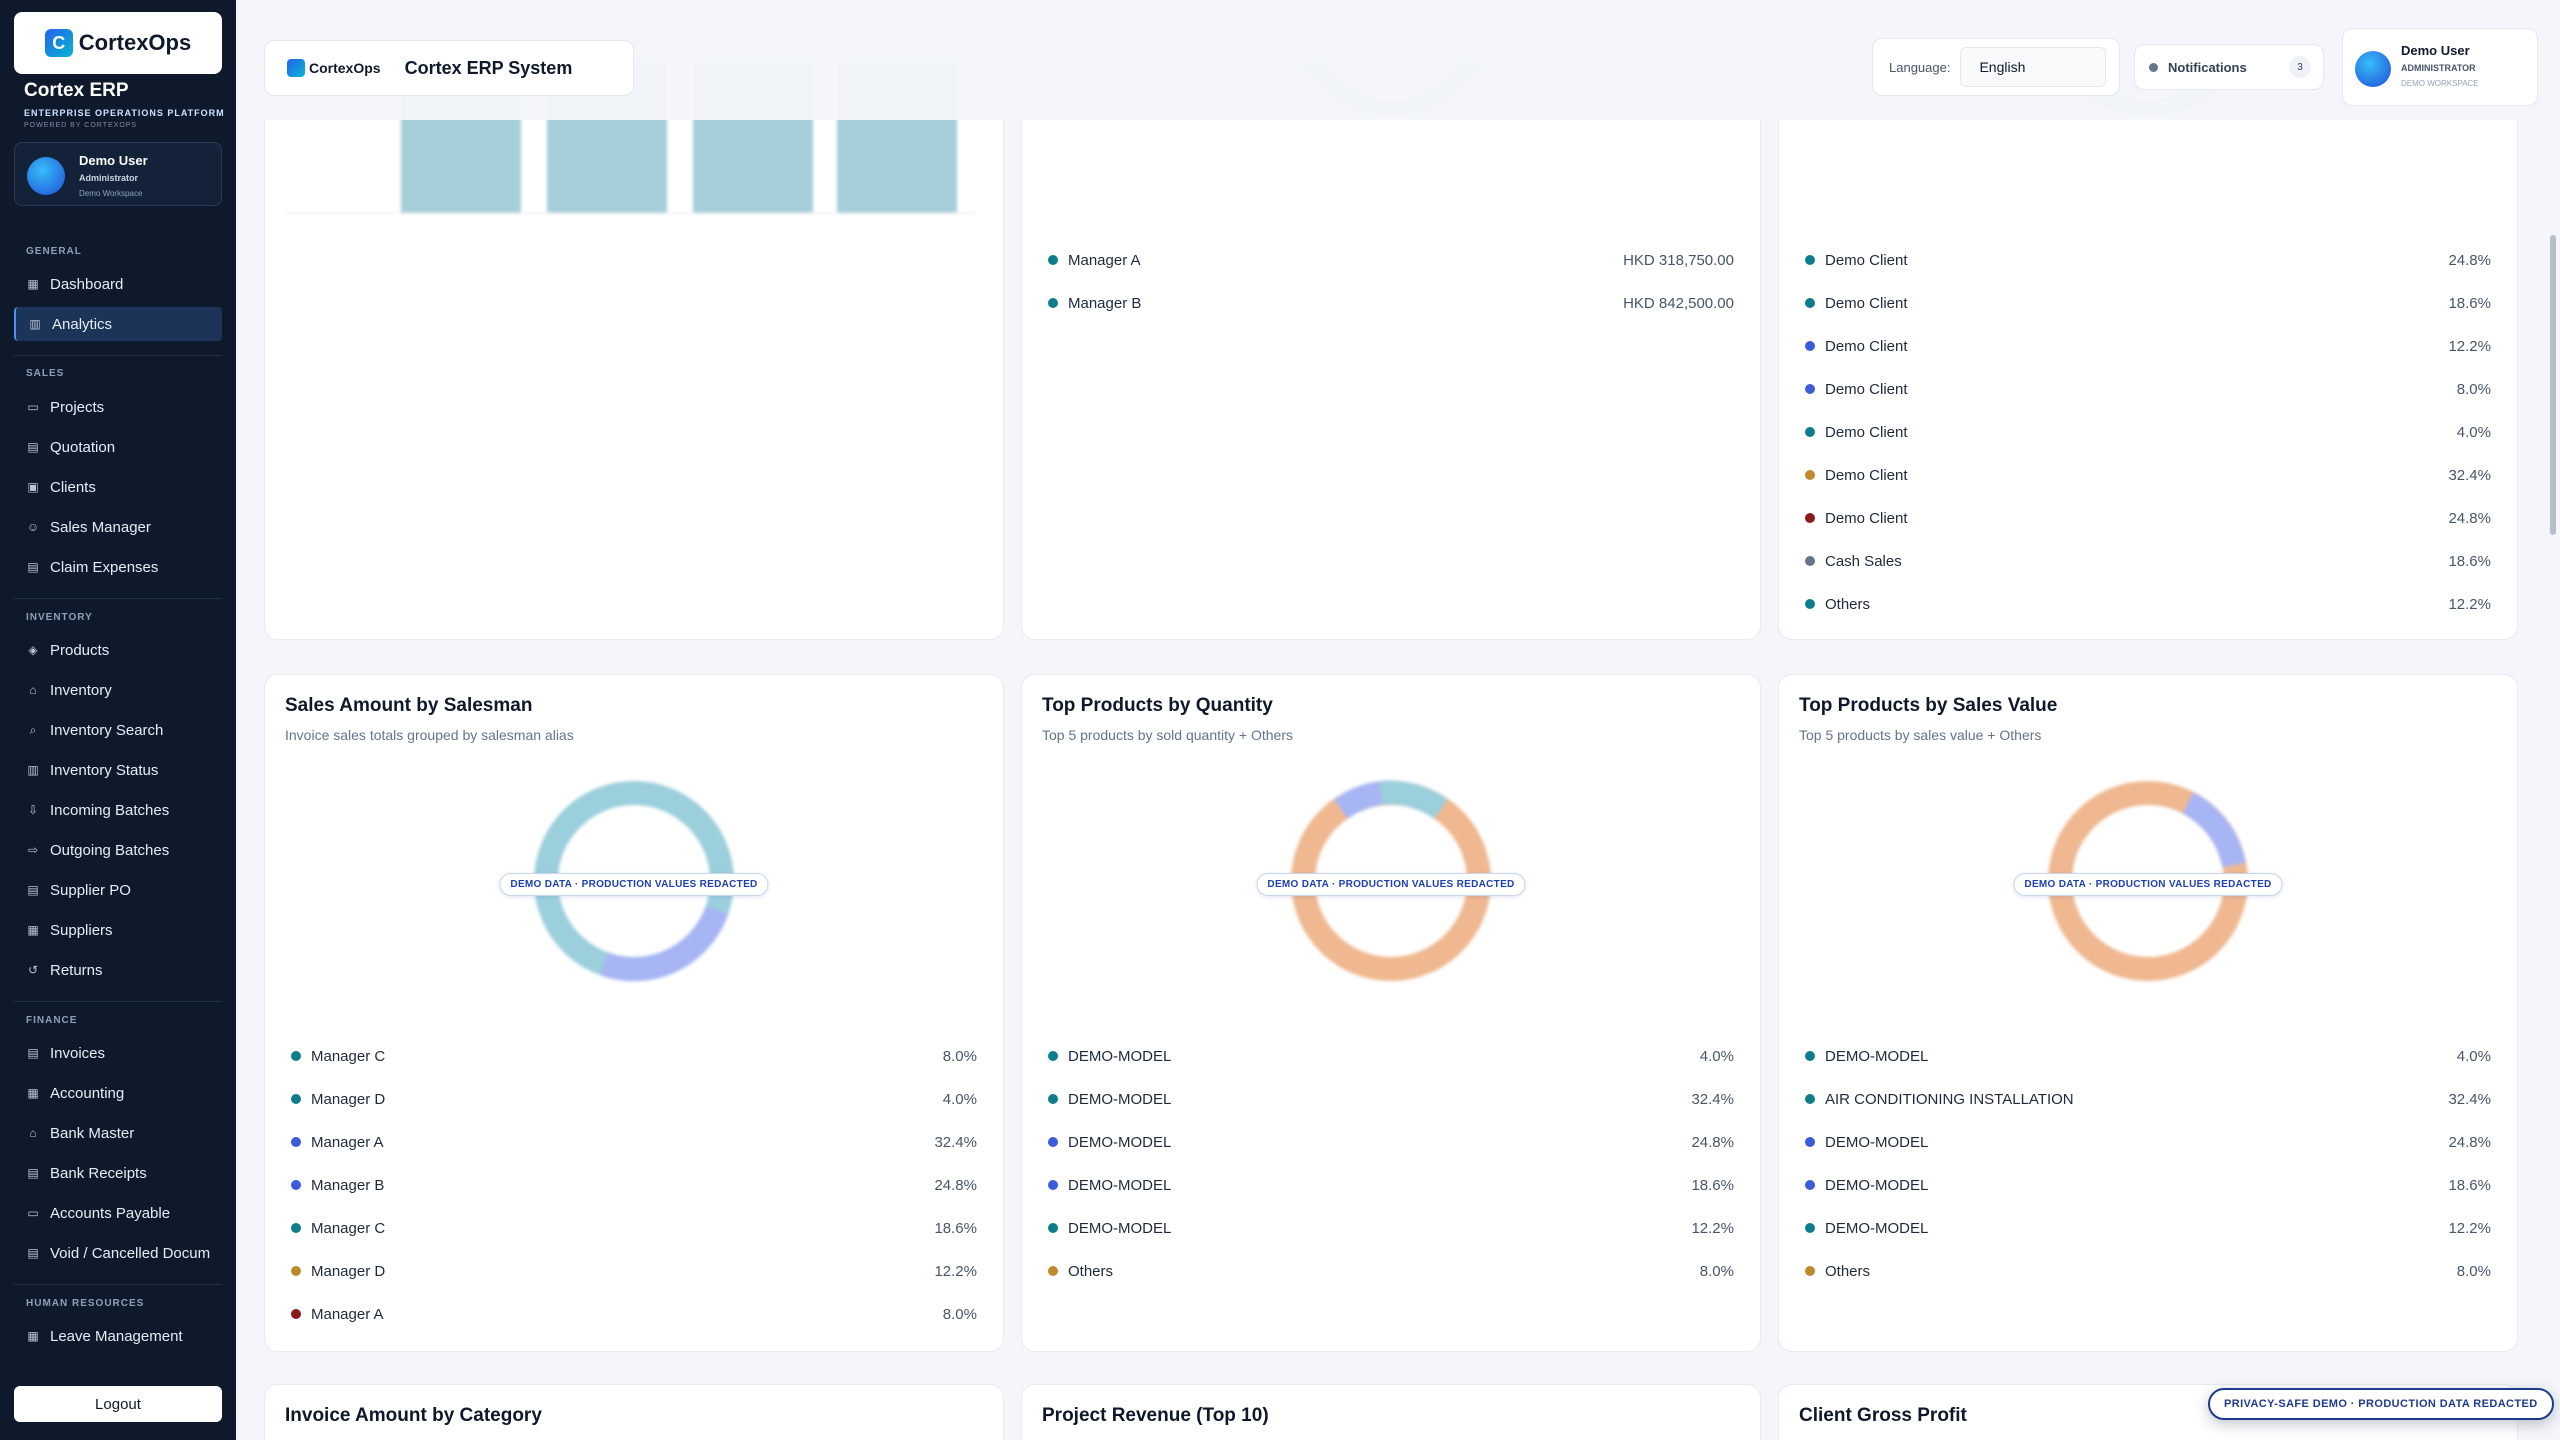 This screenshot has width=2560, height=1440. What do you see at coordinates (1712, 1185) in the screenshot?
I see `legend-value: 18.6%` at bounding box center [1712, 1185].